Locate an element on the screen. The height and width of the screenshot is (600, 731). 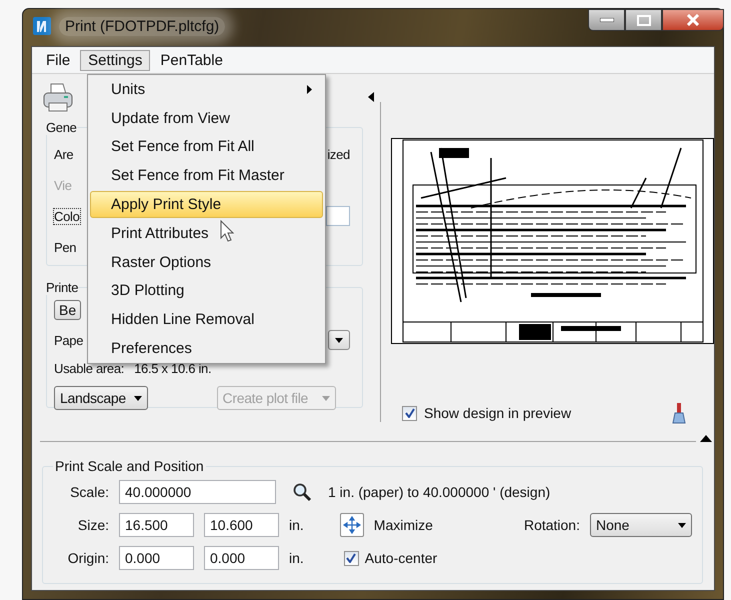
origin-label: Origin: is located at coordinates (87, 558).